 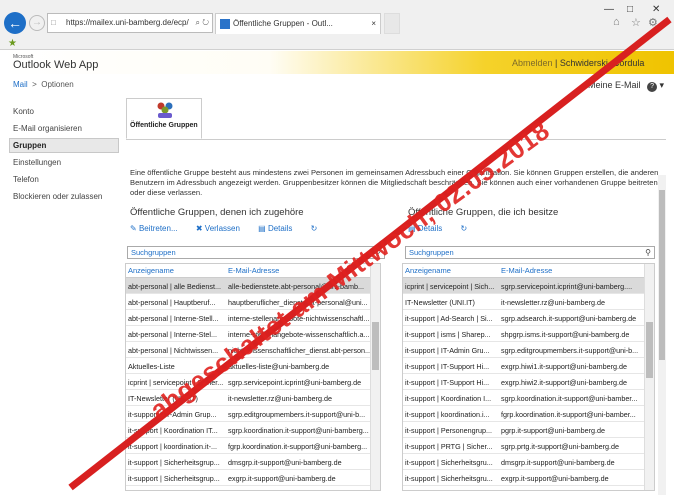 I want to click on cell-email: pgrp.it-support@uni-bamberg.de, so click(x=553, y=430).